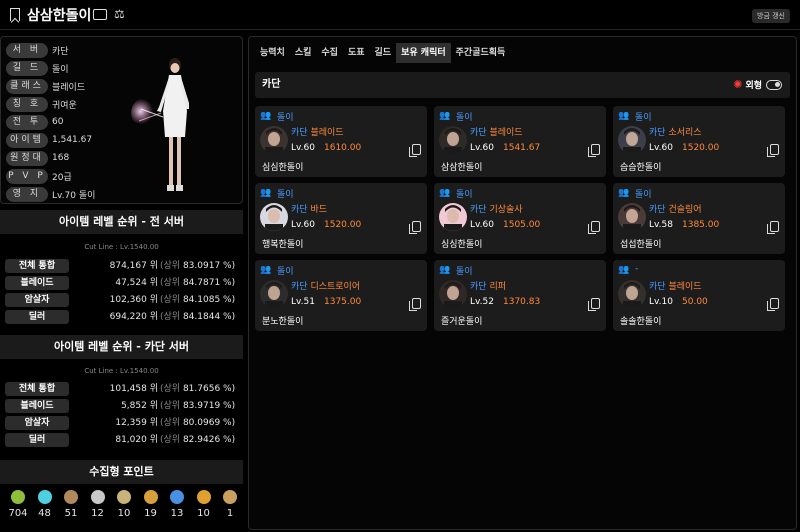  What do you see at coordinates (115, 389) in the screenshot?
I see `rank-value: 101,458 위` at bounding box center [115, 389].